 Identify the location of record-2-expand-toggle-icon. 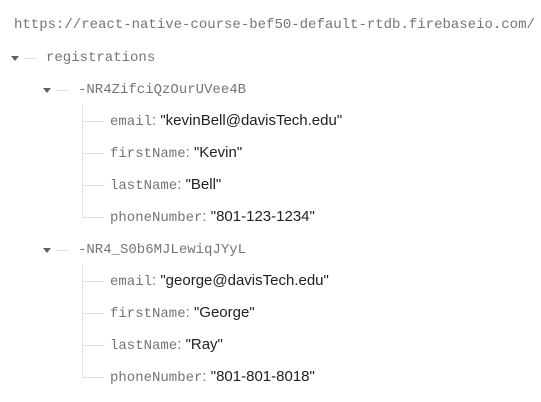
(47, 250).